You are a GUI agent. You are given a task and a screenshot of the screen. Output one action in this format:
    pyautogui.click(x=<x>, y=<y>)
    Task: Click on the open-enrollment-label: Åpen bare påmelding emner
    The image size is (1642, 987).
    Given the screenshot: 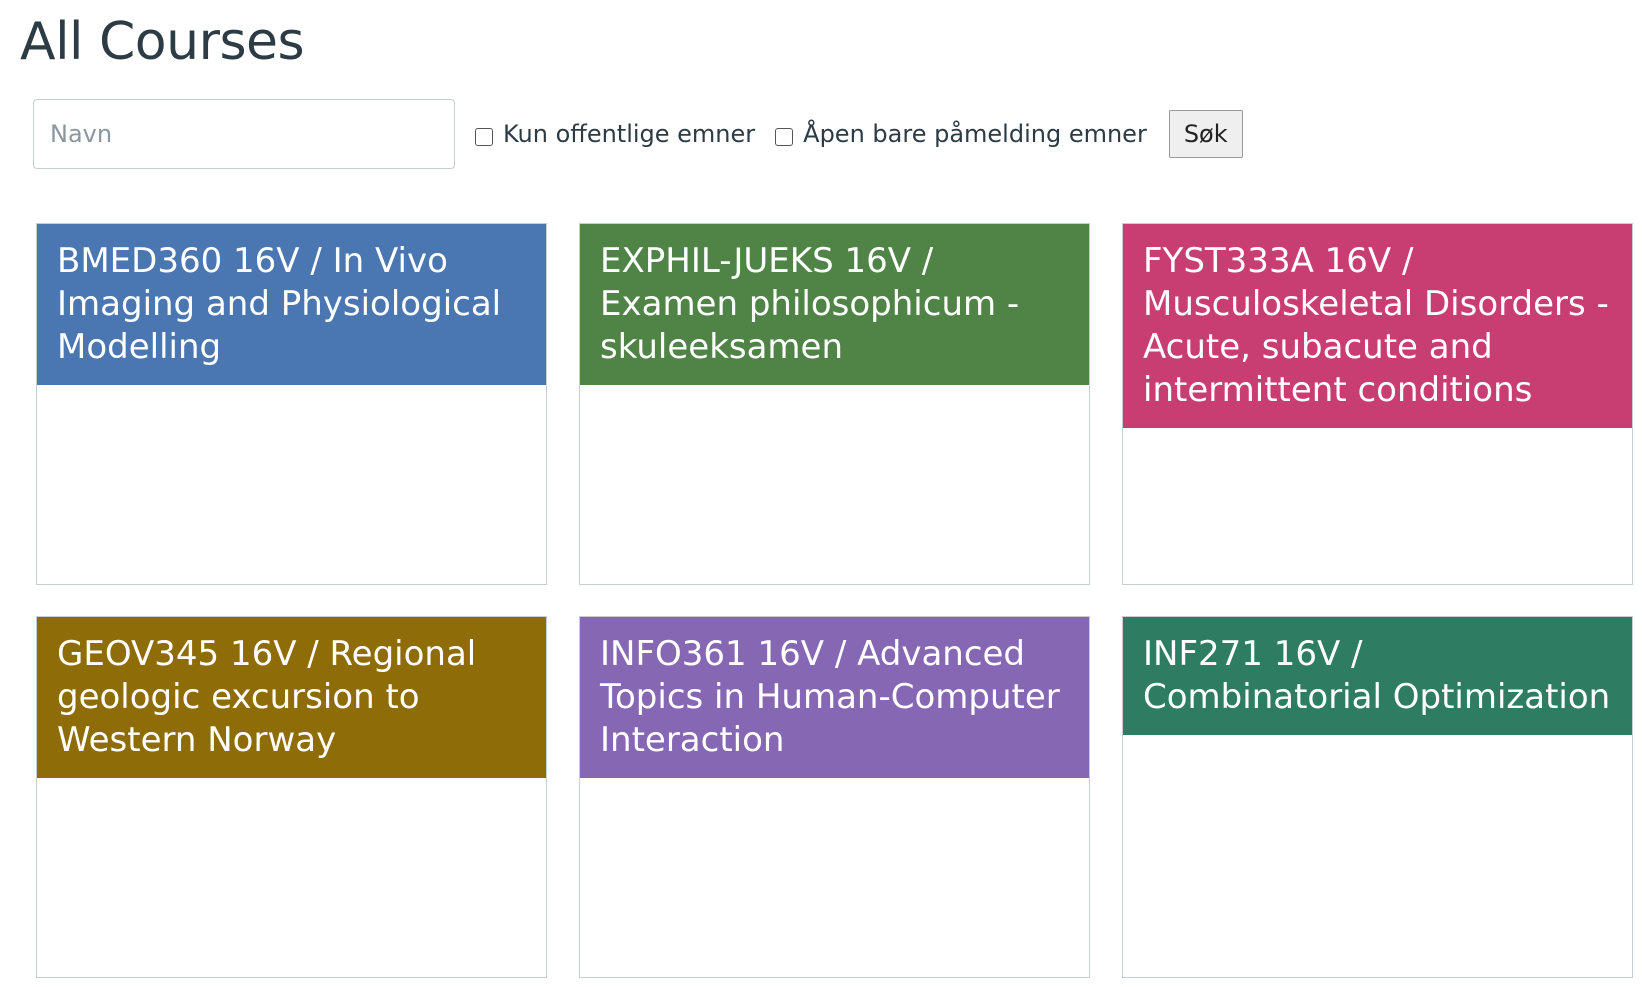 What is the action you would take?
    pyautogui.click(x=975, y=134)
    